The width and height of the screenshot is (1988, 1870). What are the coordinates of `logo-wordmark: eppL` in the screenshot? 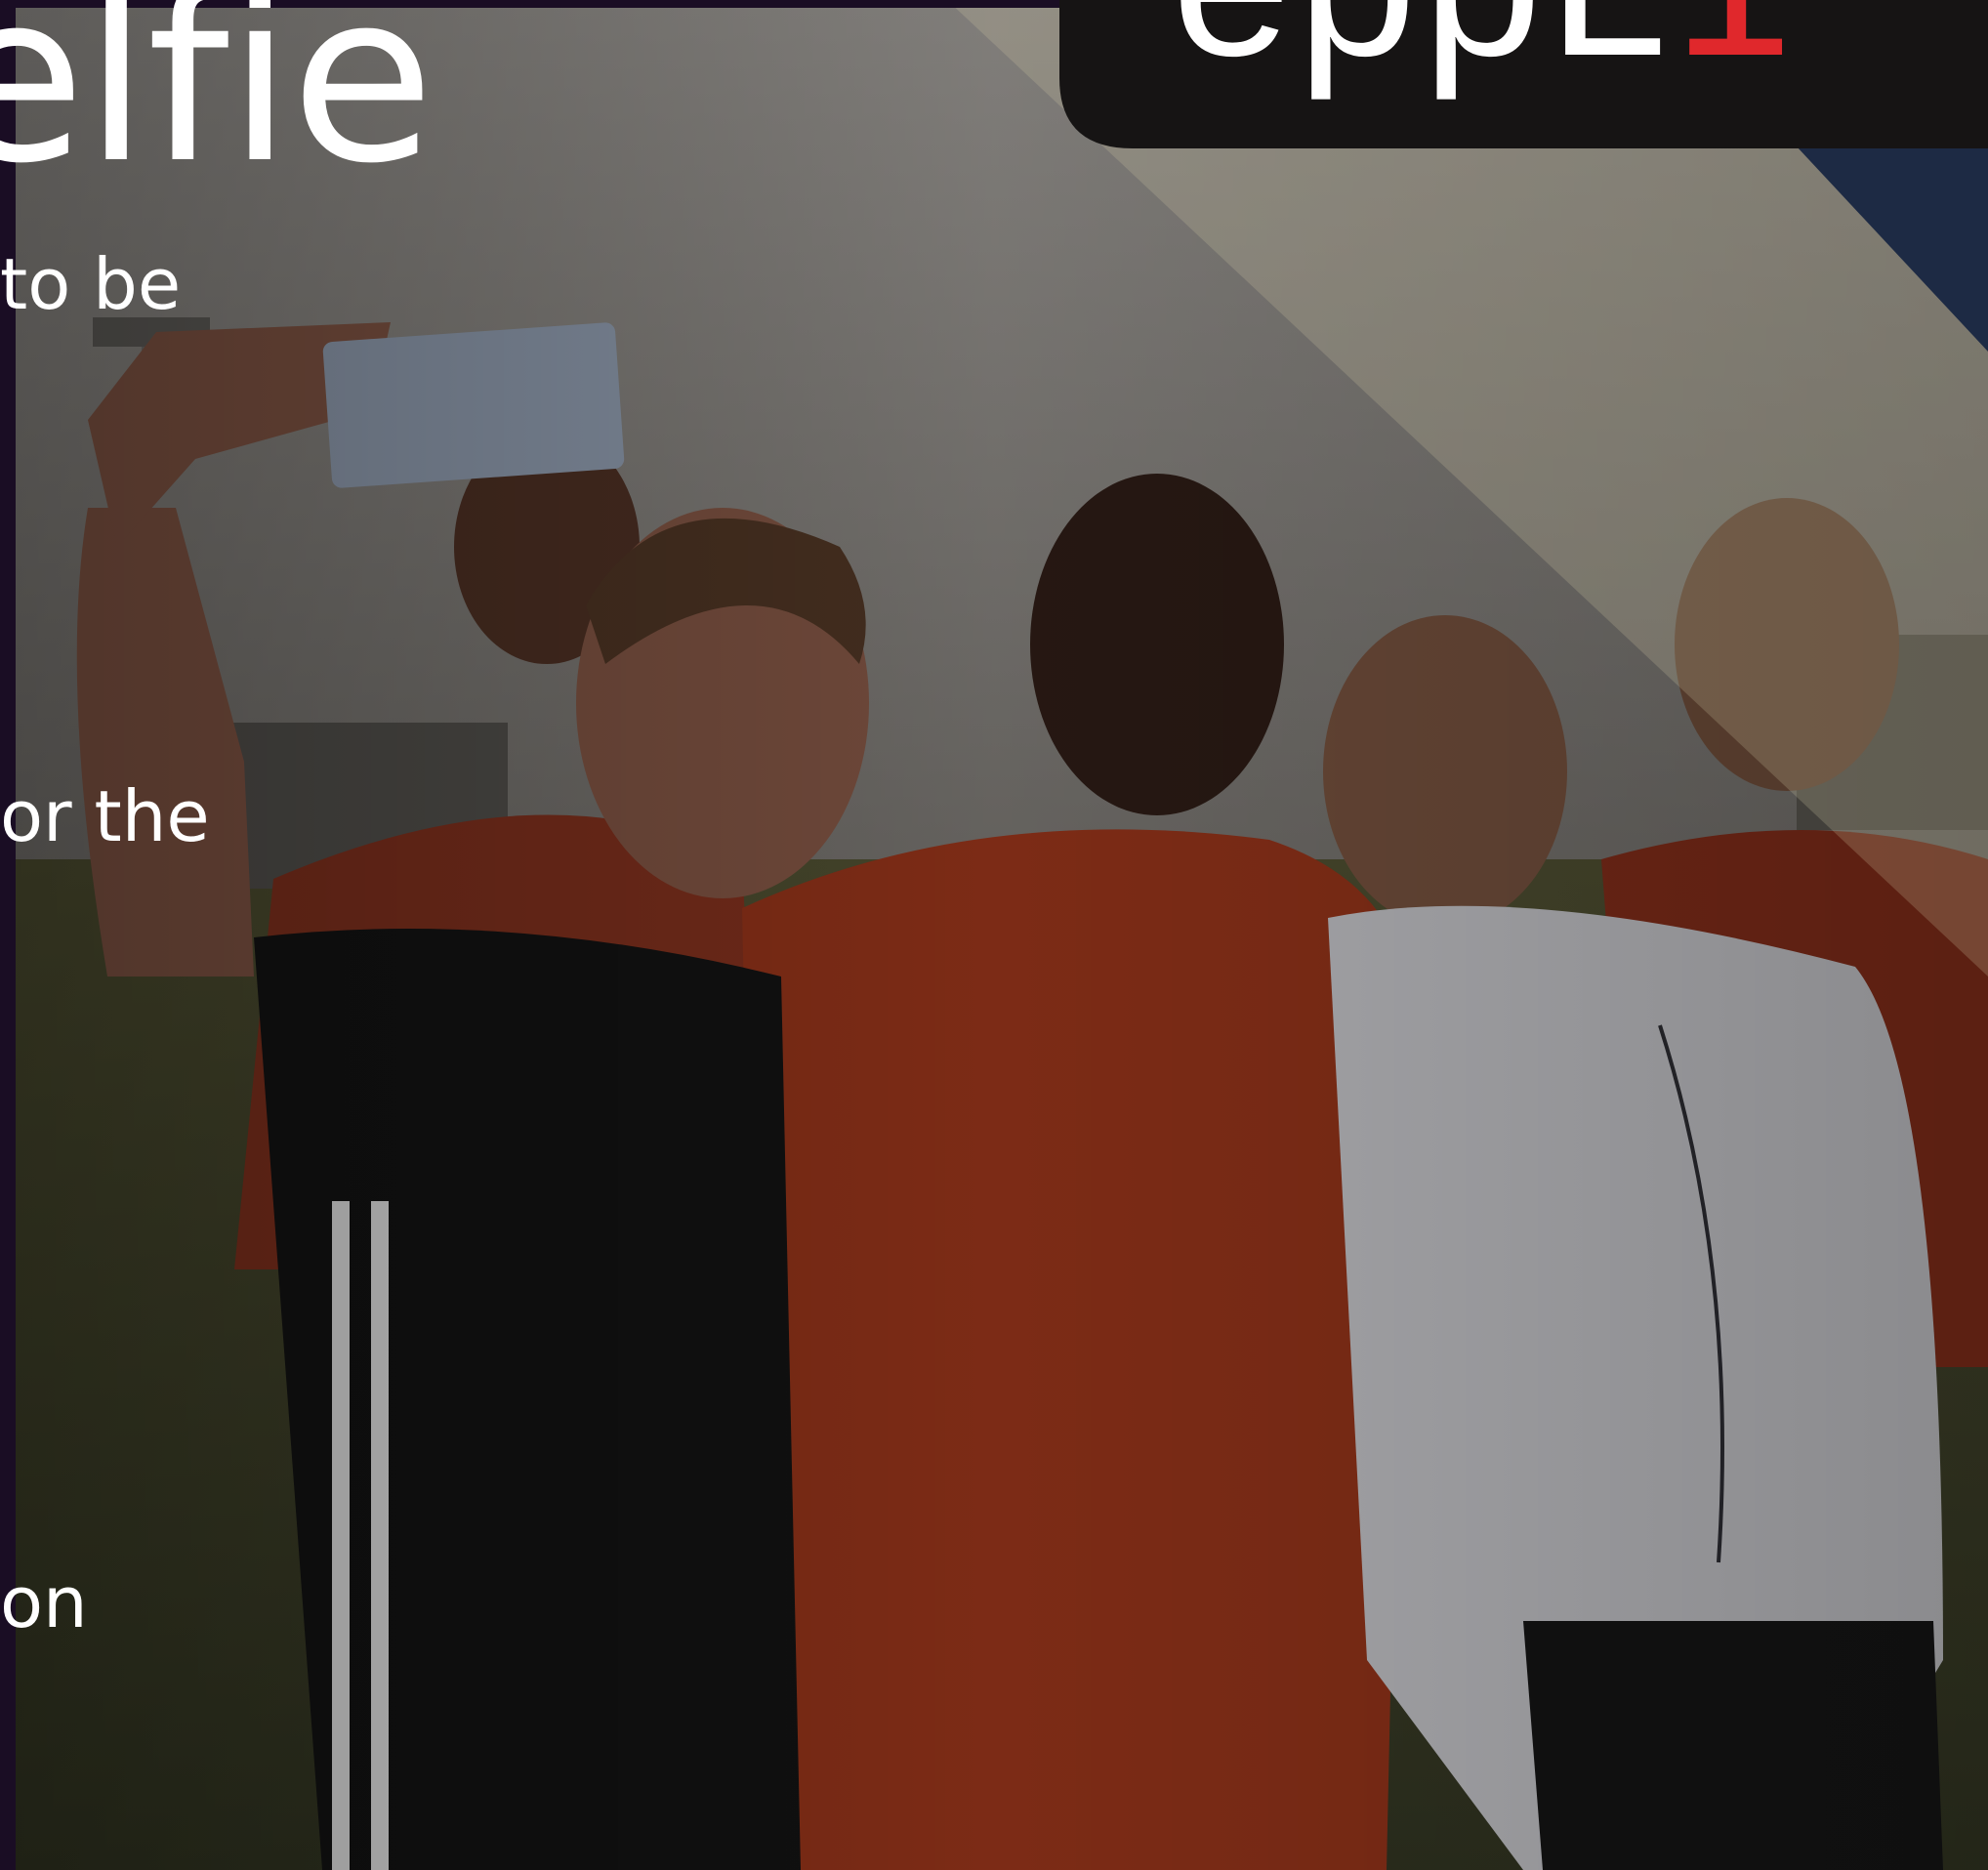 It's located at (1422, 50).